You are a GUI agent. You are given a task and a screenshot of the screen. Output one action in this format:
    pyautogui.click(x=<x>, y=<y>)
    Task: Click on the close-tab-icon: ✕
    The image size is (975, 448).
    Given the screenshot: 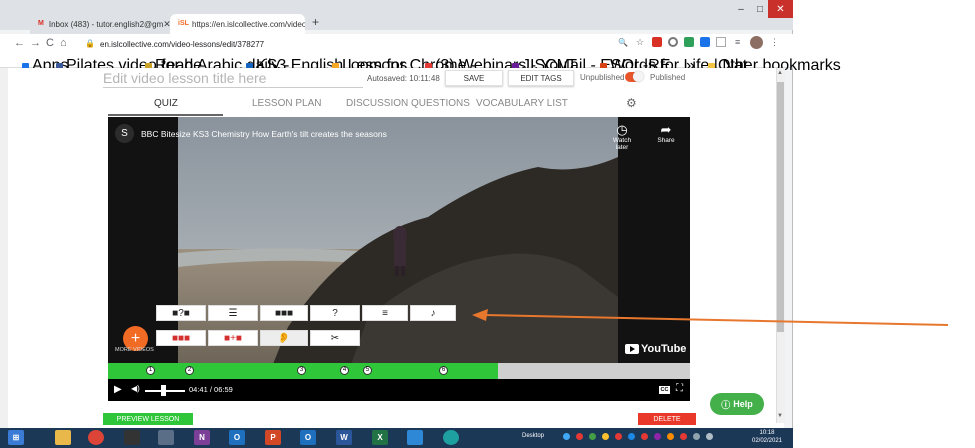 What is the action you would take?
    pyautogui.click(x=166, y=24)
    